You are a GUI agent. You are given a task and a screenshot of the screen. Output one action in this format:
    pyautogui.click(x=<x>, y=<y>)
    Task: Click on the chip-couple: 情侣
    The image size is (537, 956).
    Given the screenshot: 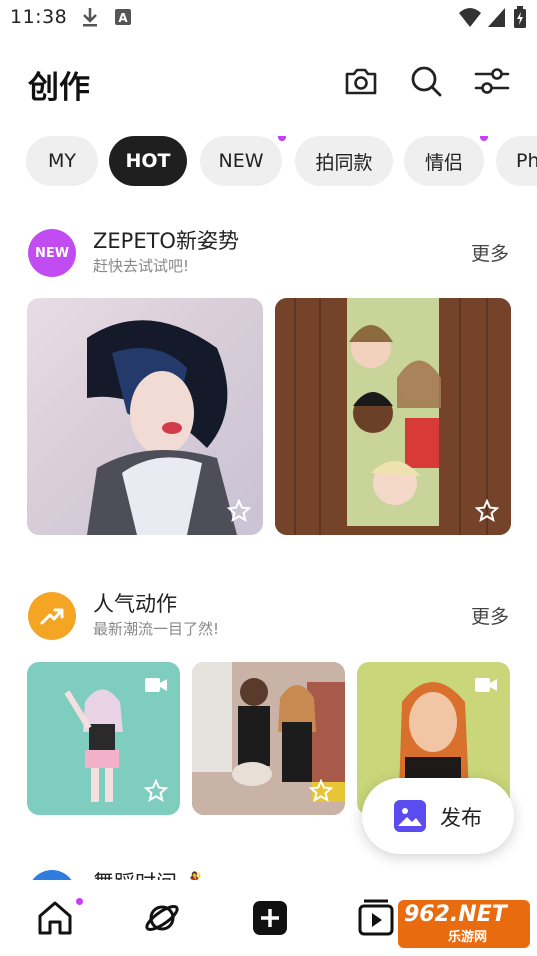 What is the action you would take?
    pyautogui.click(x=446, y=161)
    